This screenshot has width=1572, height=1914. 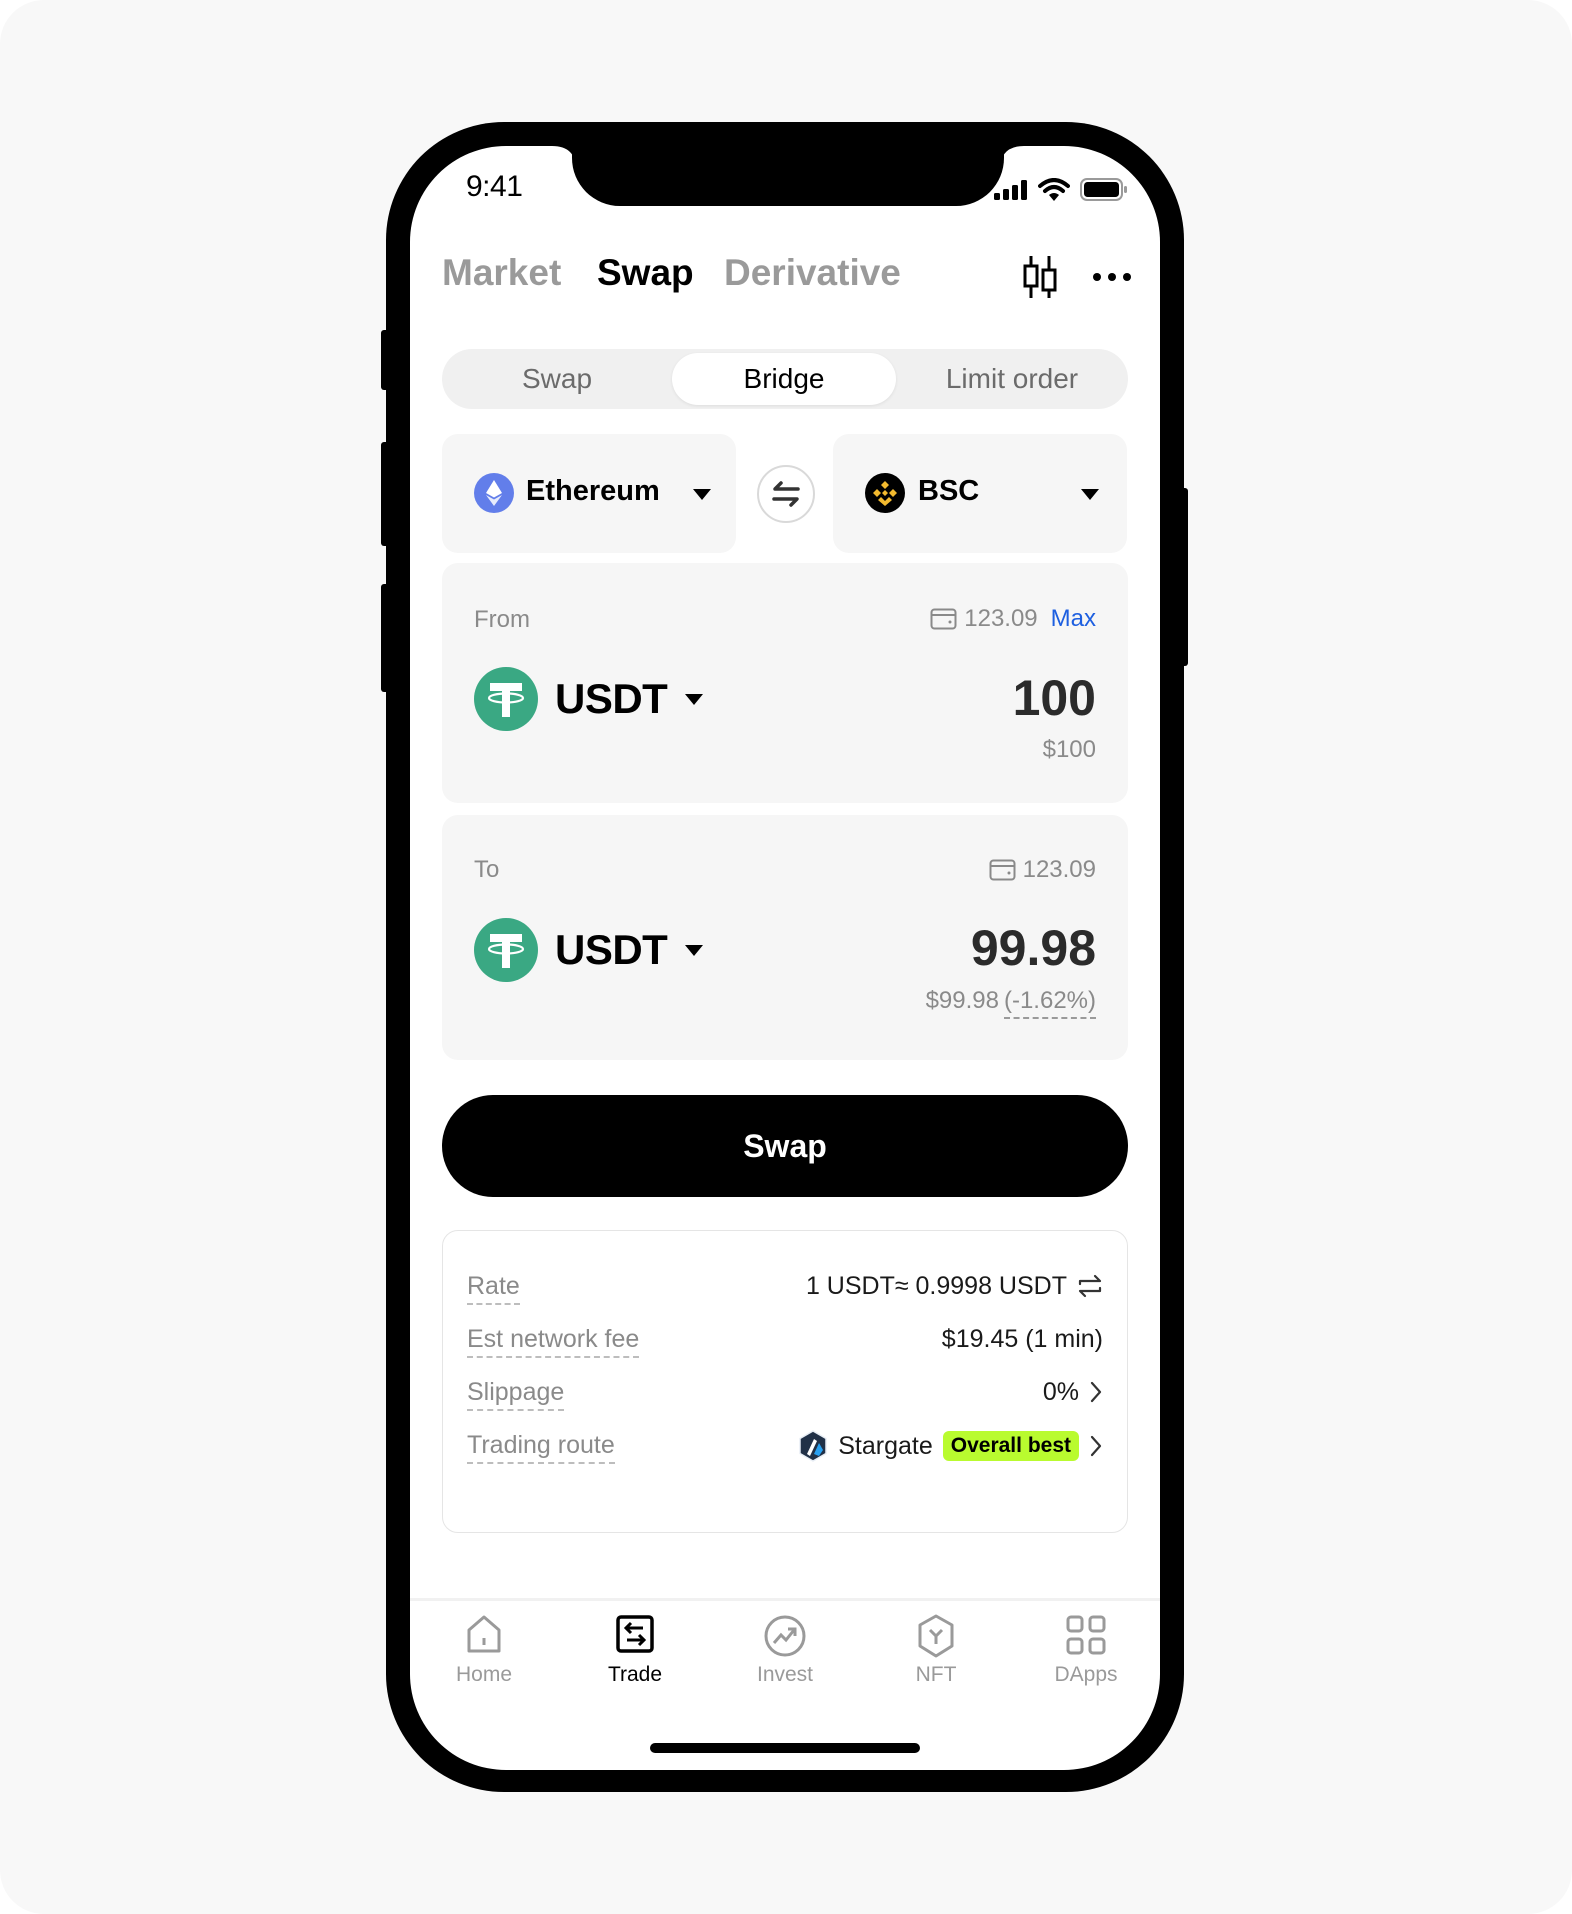 I want to click on slippage-setting: 0%, so click(x=1073, y=1392).